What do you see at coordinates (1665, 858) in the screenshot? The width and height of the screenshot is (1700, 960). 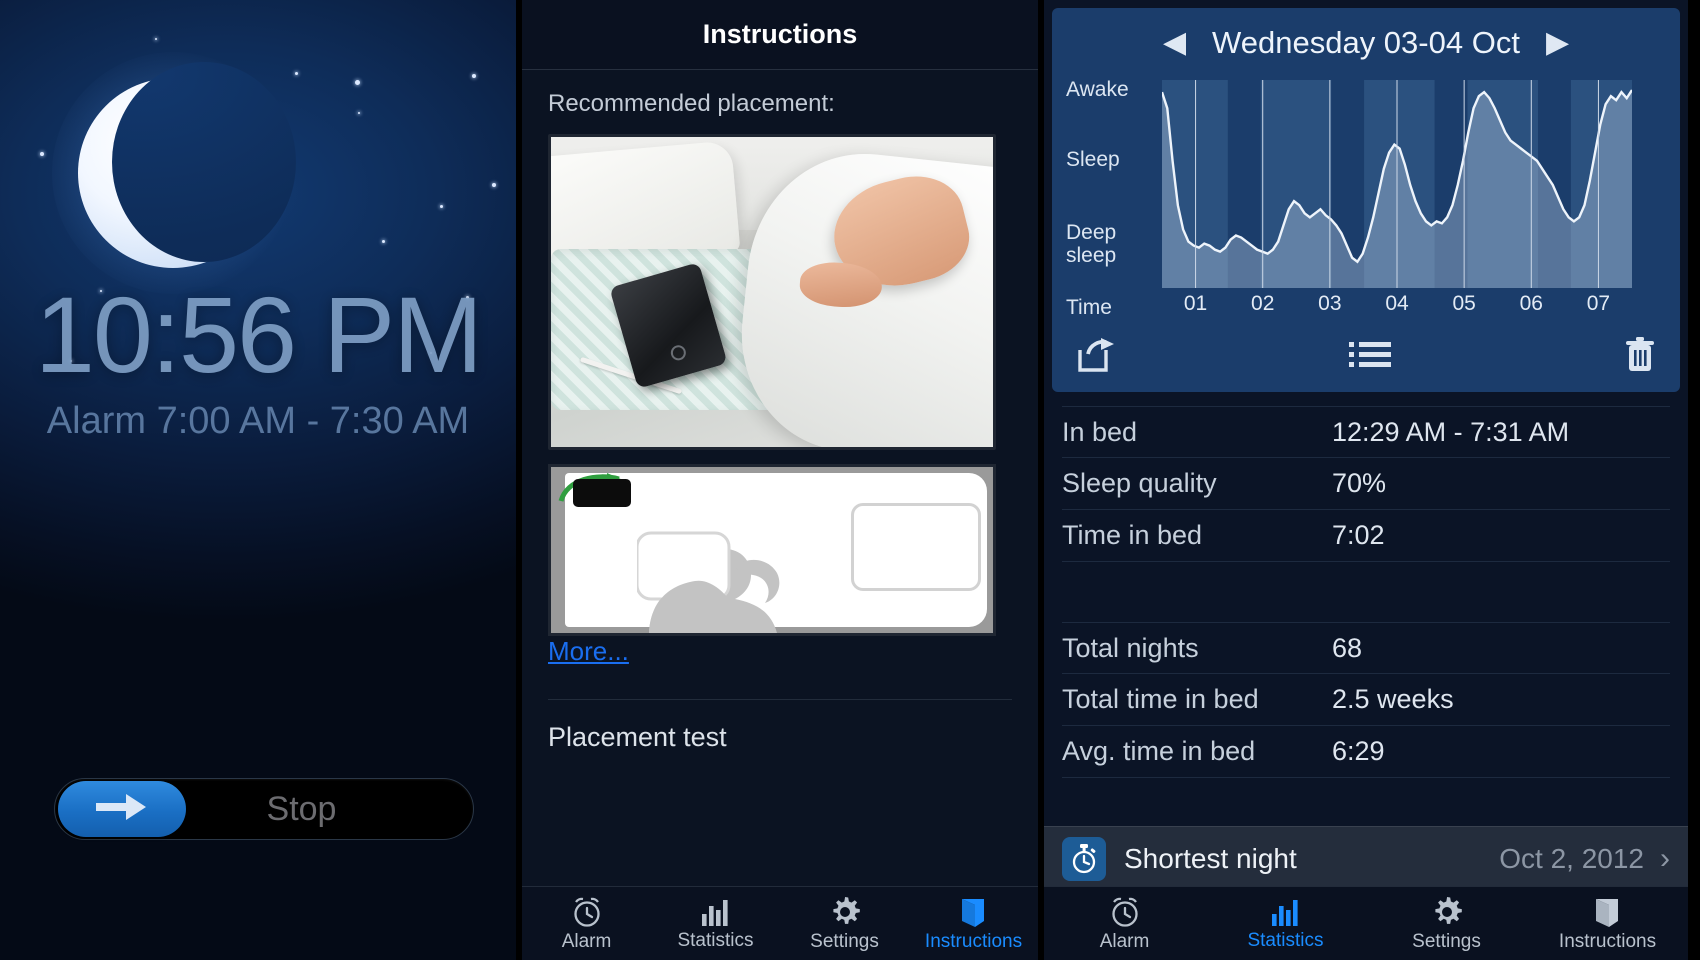 I see `chevron-right-icon: ›` at bounding box center [1665, 858].